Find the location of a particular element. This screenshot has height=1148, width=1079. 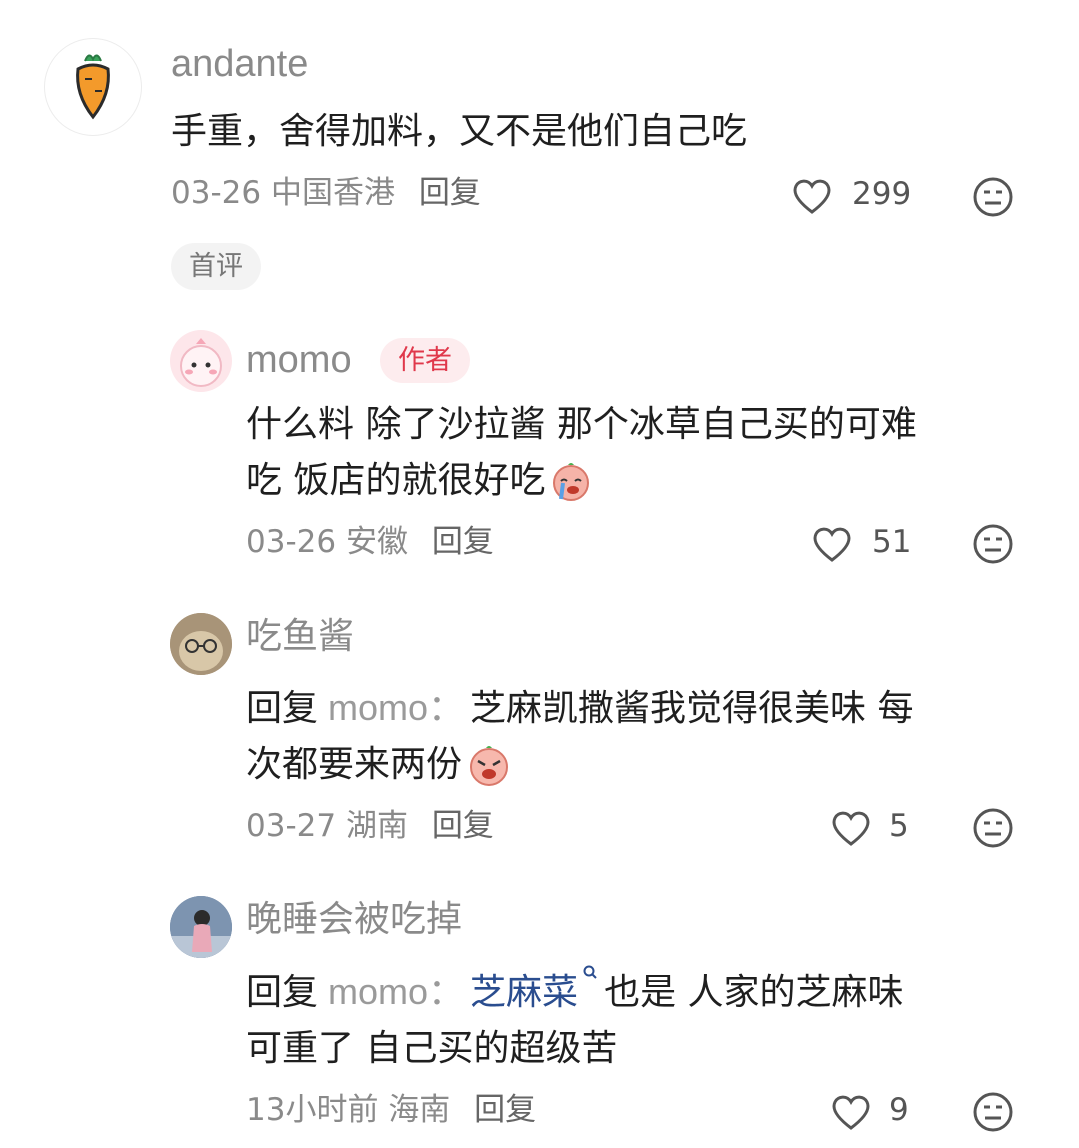

first-comment-tag: 首评 is located at coordinates (216, 266).